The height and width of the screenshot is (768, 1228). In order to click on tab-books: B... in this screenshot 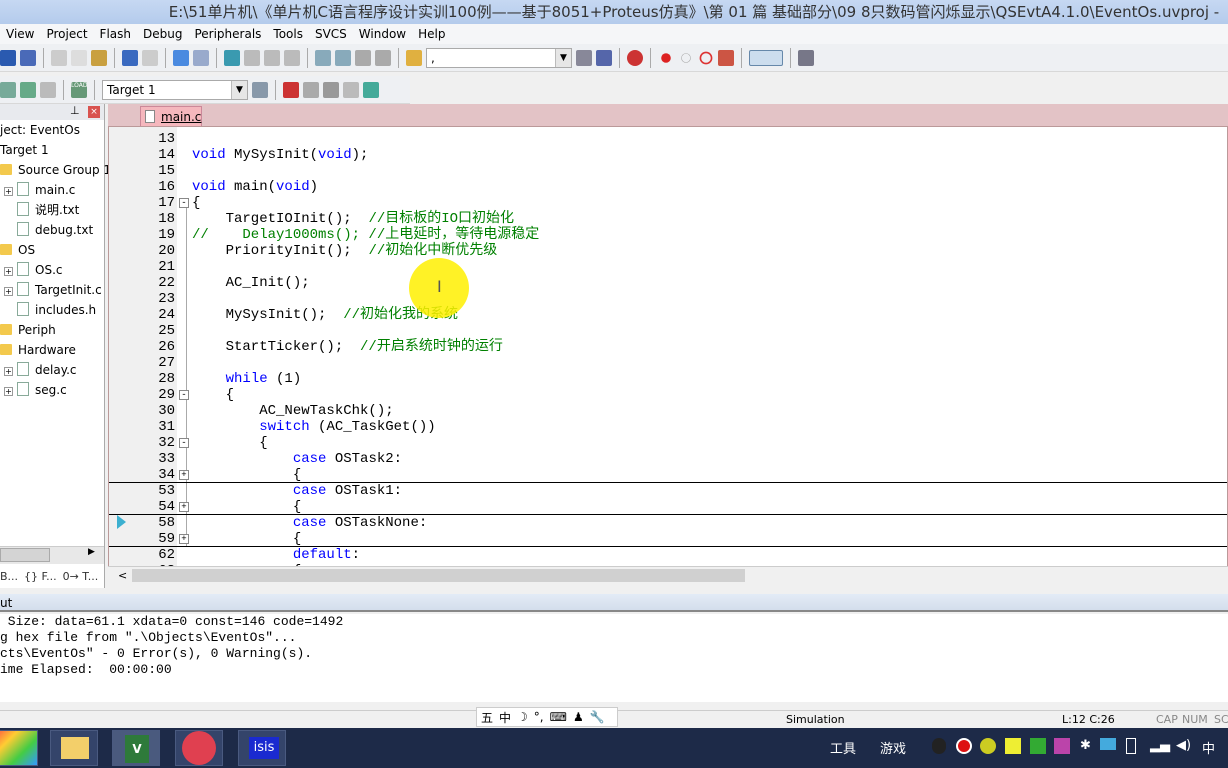, I will do `click(9, 577)`.